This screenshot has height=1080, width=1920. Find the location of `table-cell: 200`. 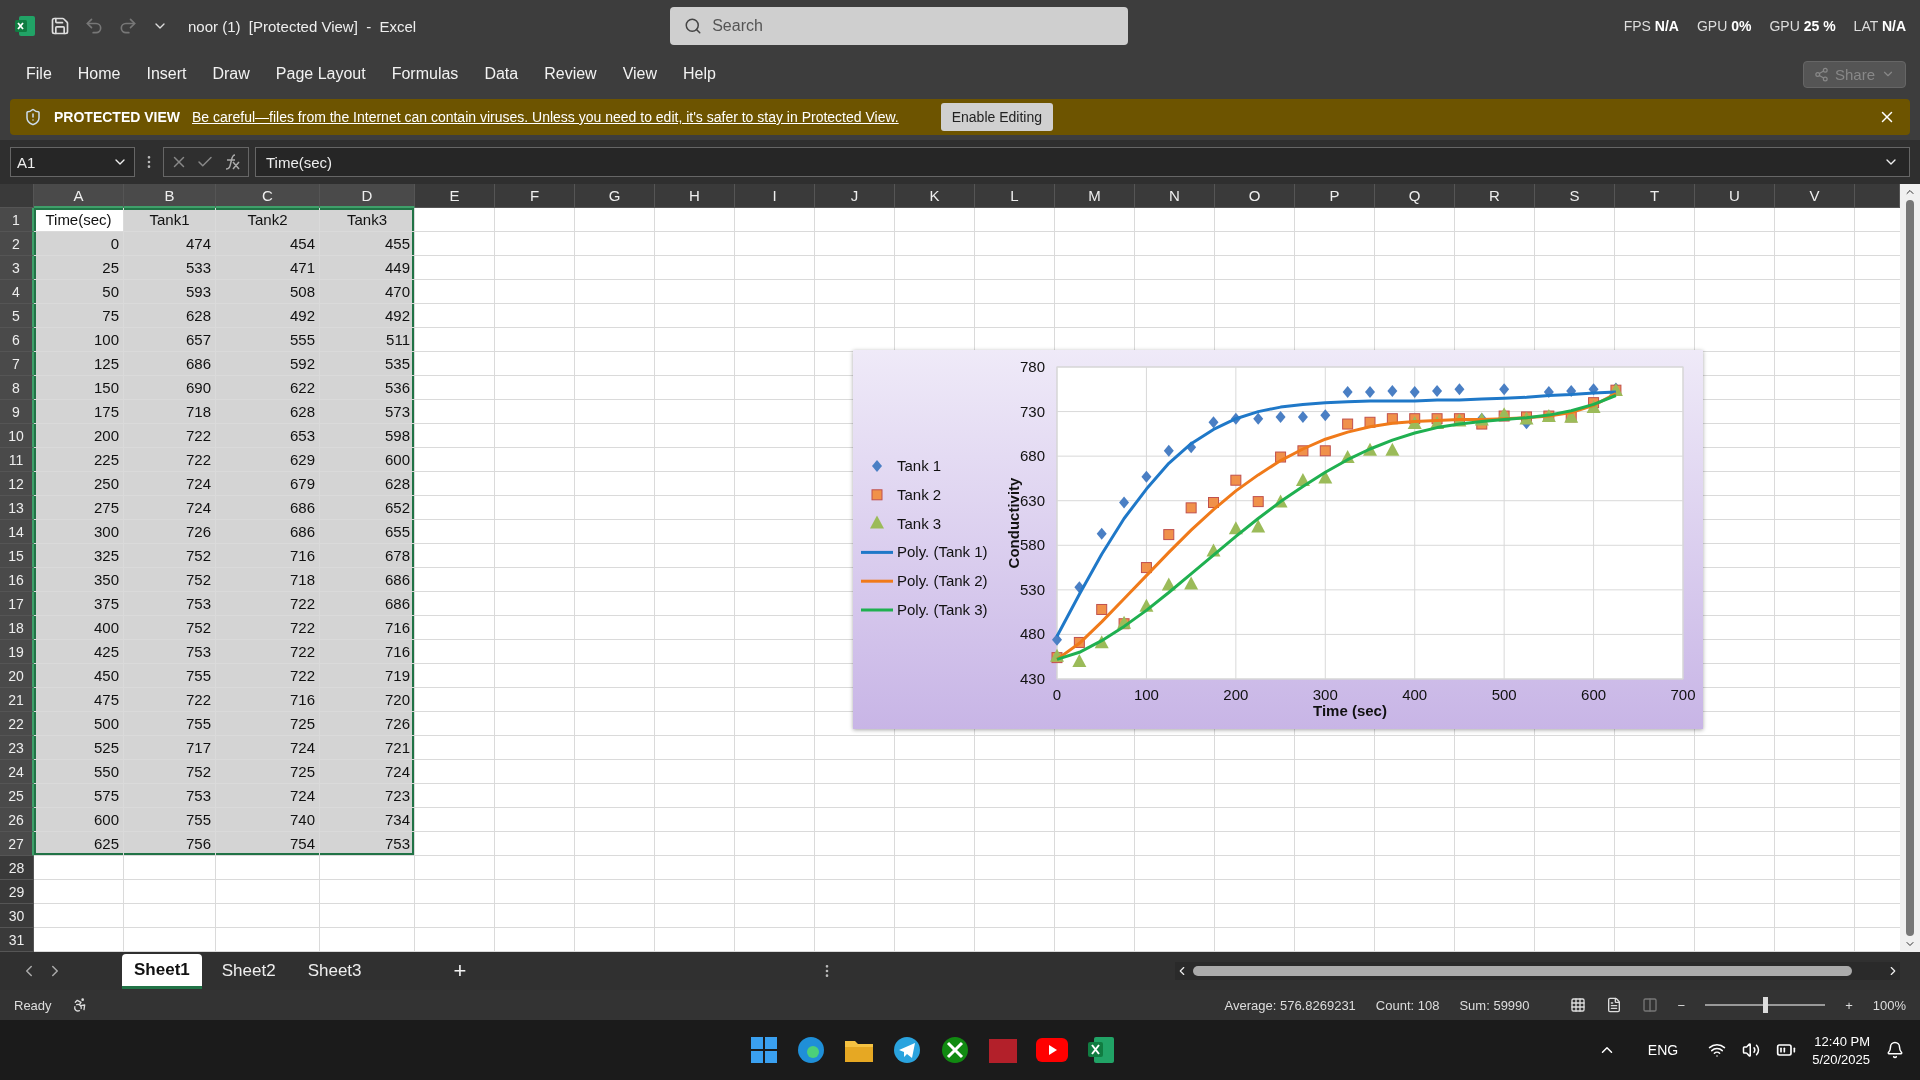

table-cell: 200 is located at coordinates (79, 436).